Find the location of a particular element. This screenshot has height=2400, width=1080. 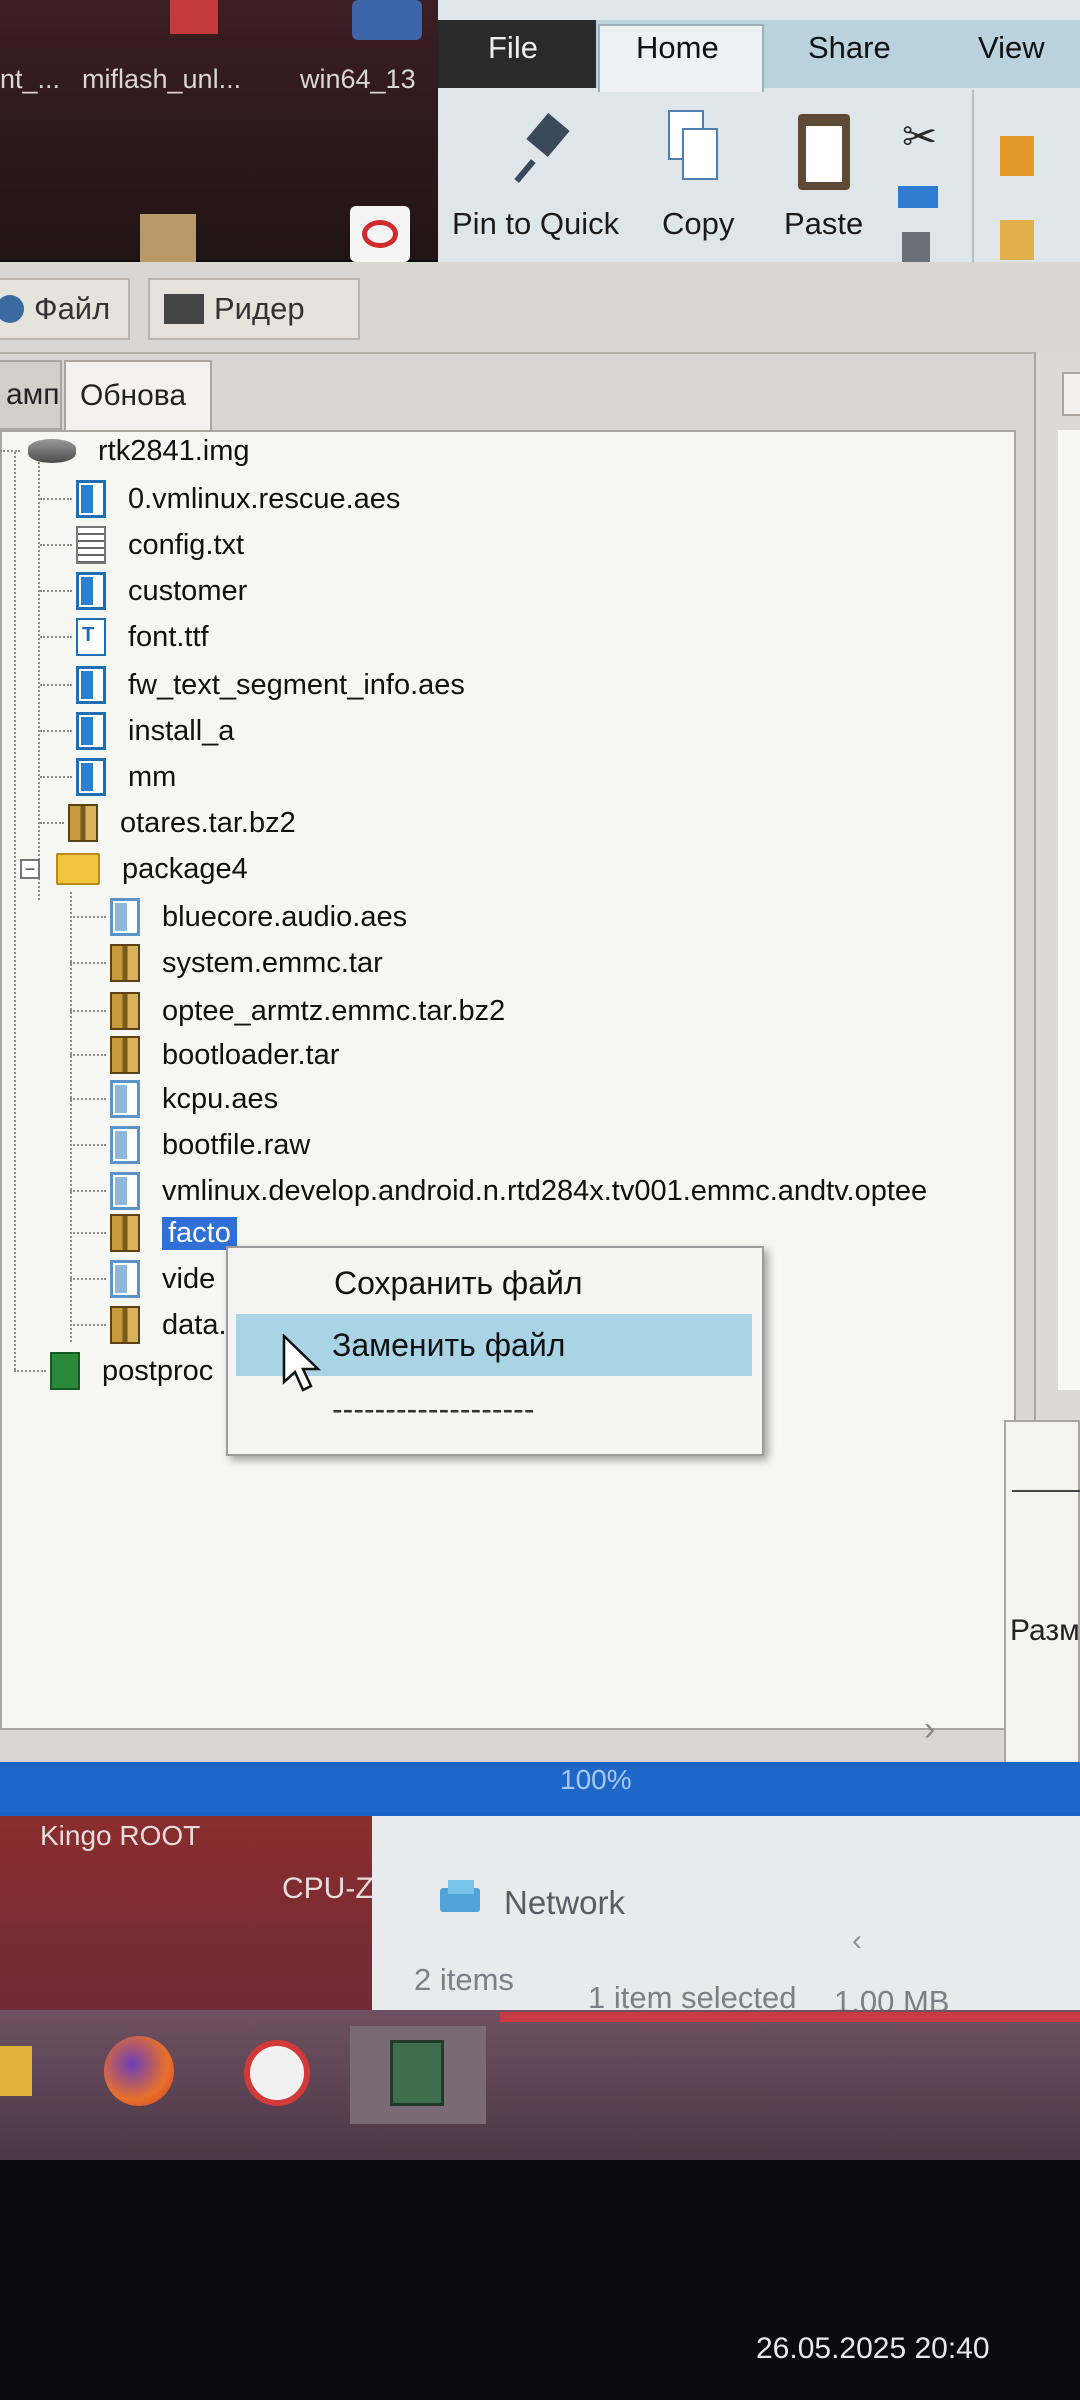

exe-icon is located at coordinates (65, 1371).